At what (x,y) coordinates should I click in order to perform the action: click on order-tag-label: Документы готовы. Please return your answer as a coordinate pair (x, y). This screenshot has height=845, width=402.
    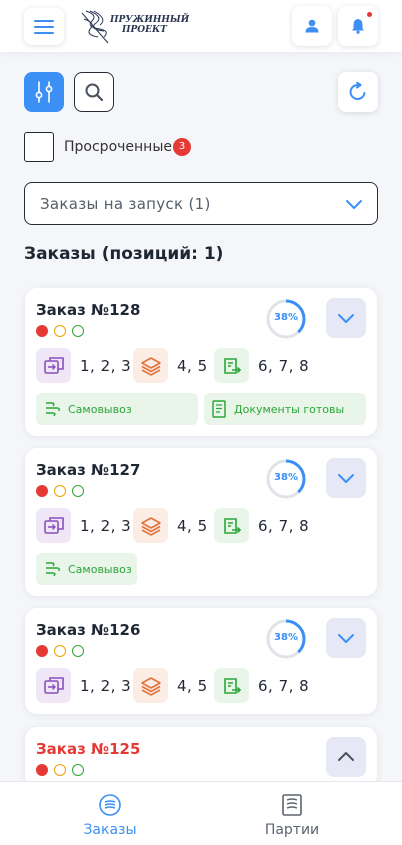
    Looking at the image, I should click on (289, 409).